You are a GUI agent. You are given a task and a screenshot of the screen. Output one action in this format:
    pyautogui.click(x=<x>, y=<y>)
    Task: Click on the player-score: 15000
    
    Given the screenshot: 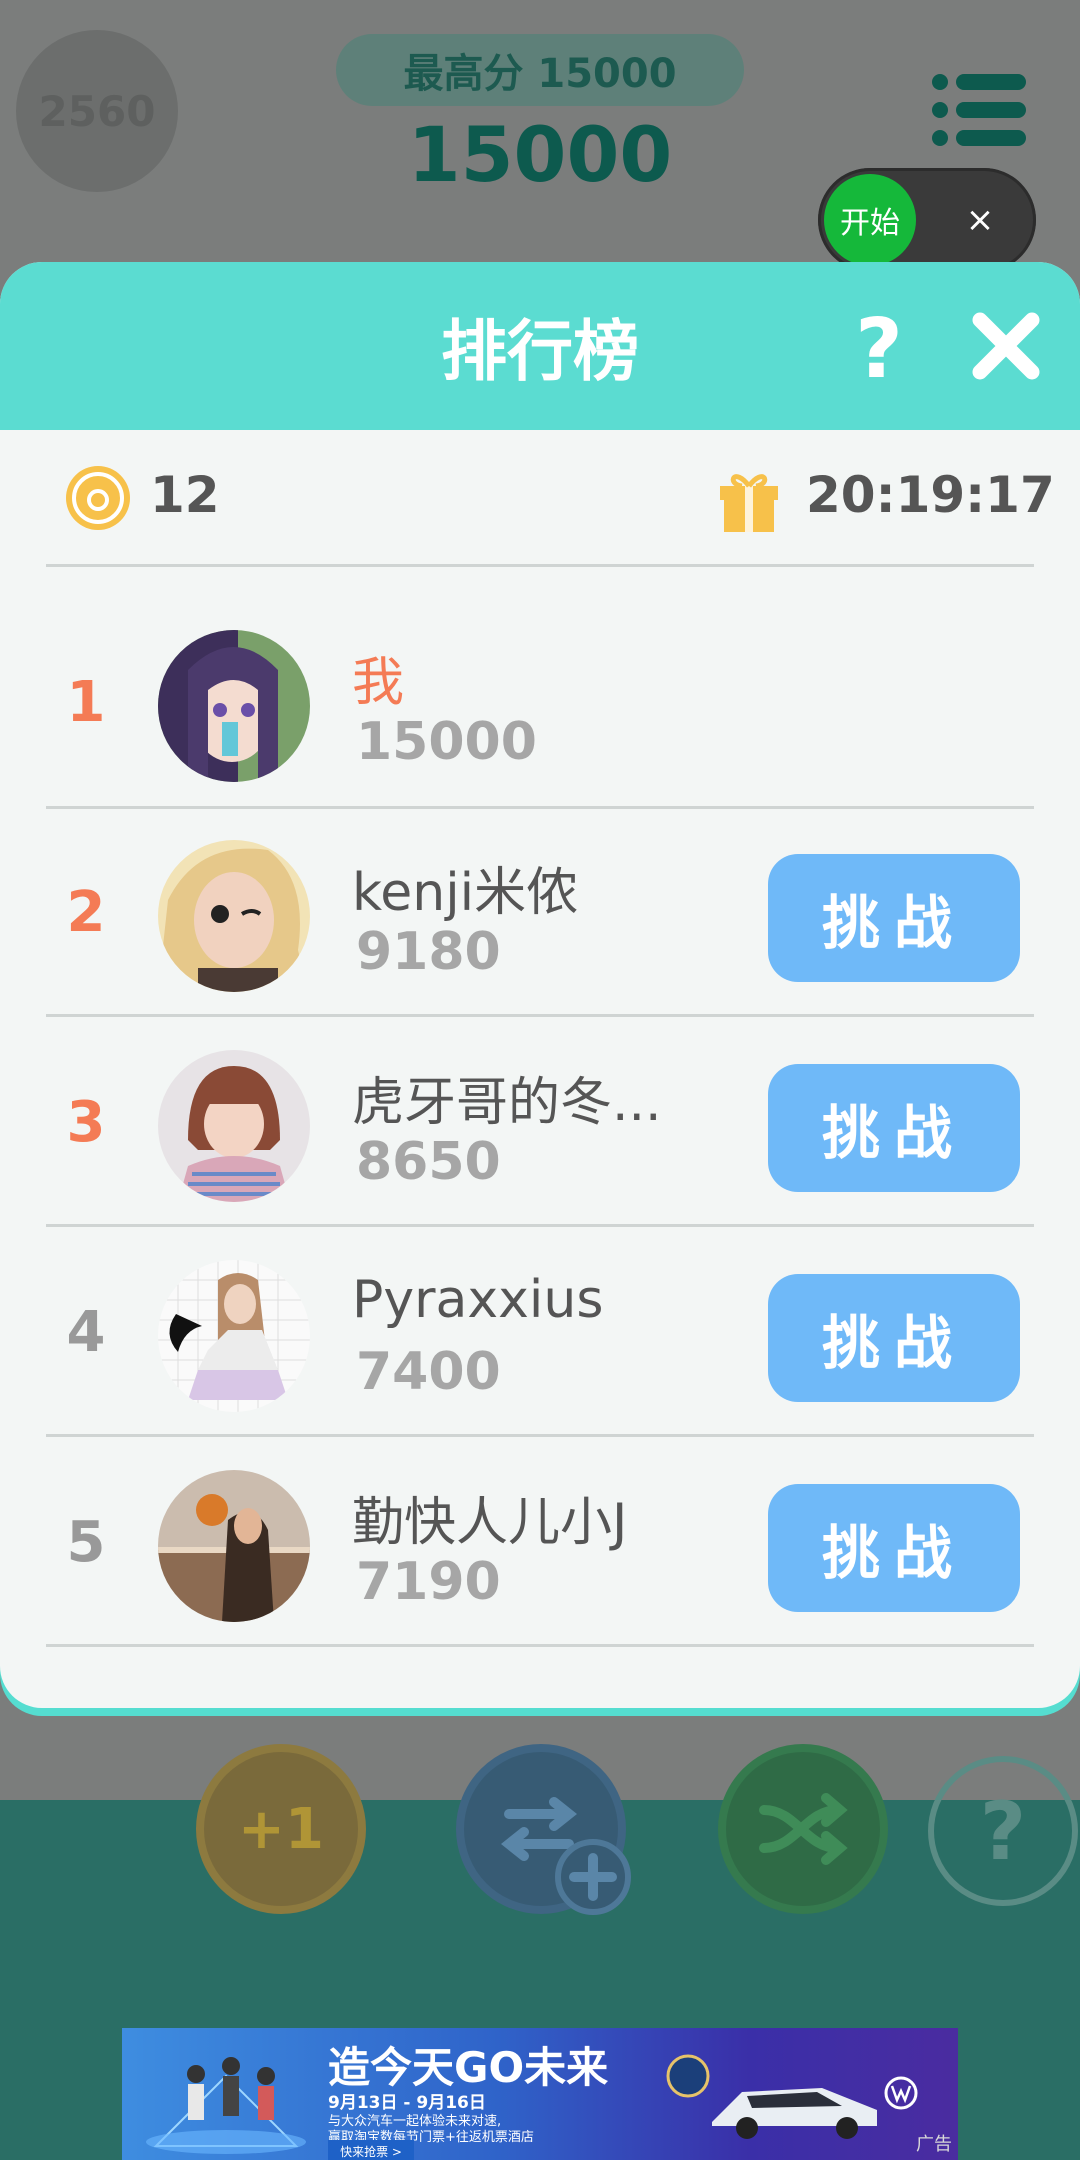 What is the action you would take?
    pyautogui.click(x=446, y=742)
    